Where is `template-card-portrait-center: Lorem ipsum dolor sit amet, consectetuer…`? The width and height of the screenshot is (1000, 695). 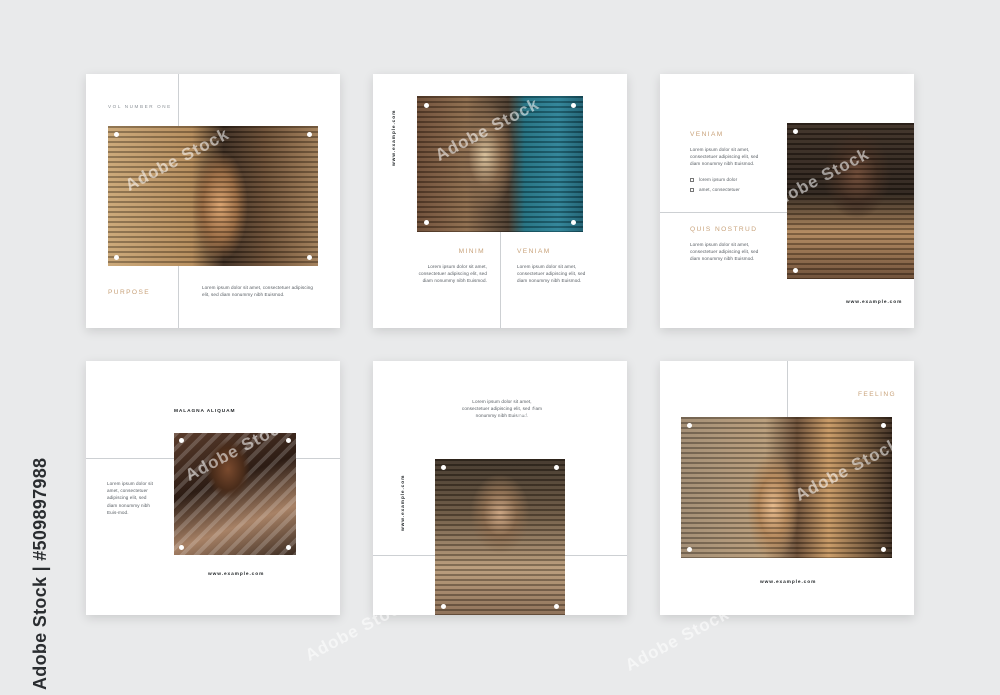
template-card-portrait-center: Lorem ipsum dolor sit amet, consectetuer… is located at coordinates (500, 488).